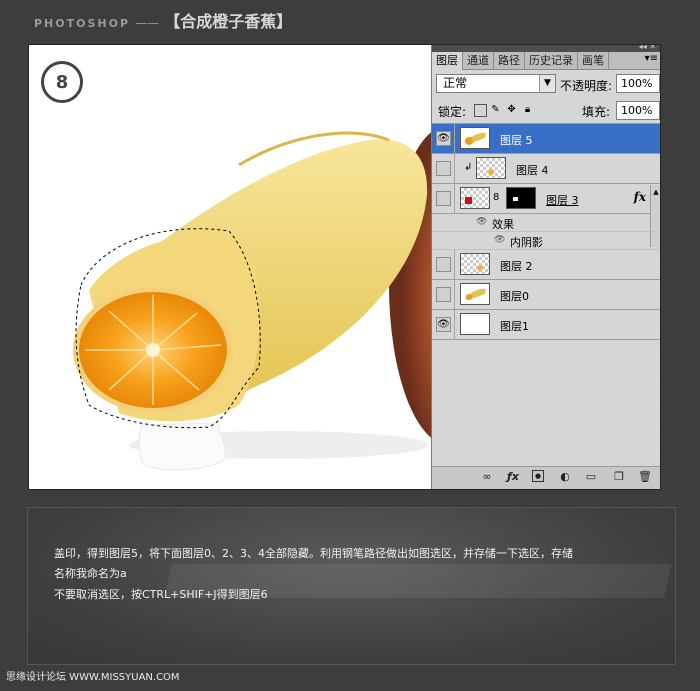 The image size is (700, 691). Describe the element at coordinates (480, 110) in the screenshot. I see `lock-transparency-icon` at that location.